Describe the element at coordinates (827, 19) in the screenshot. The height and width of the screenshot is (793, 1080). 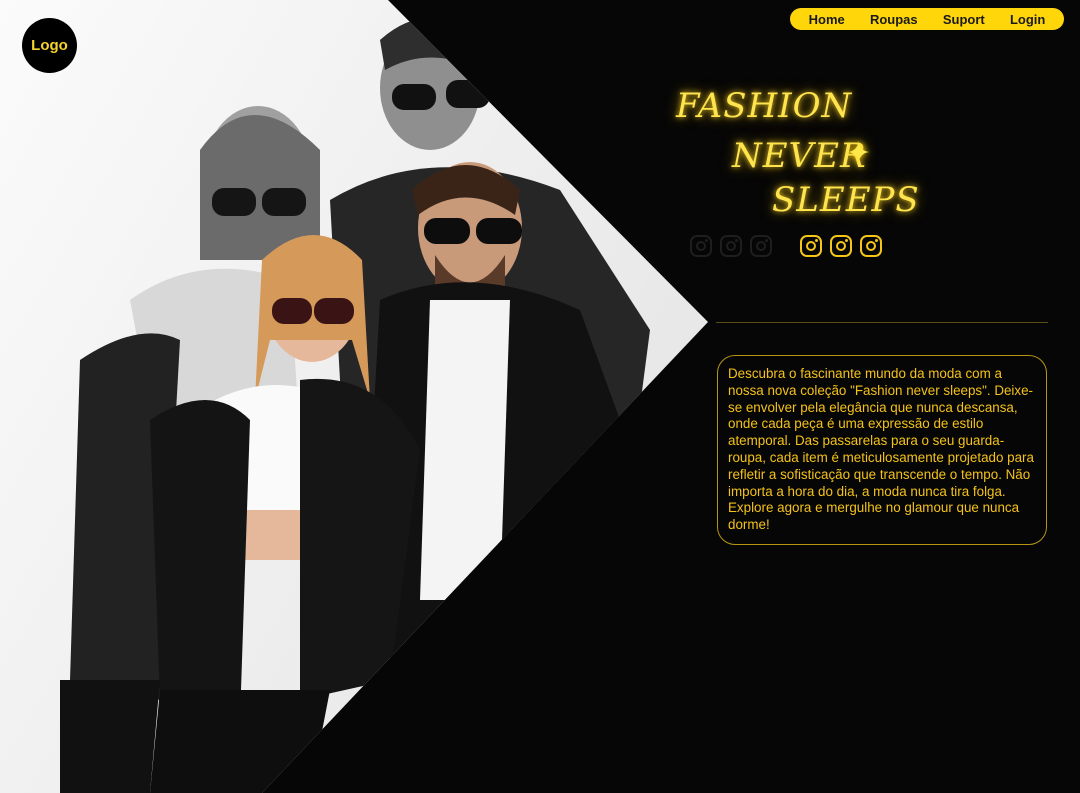
I see `nav-home: Home` at that location.